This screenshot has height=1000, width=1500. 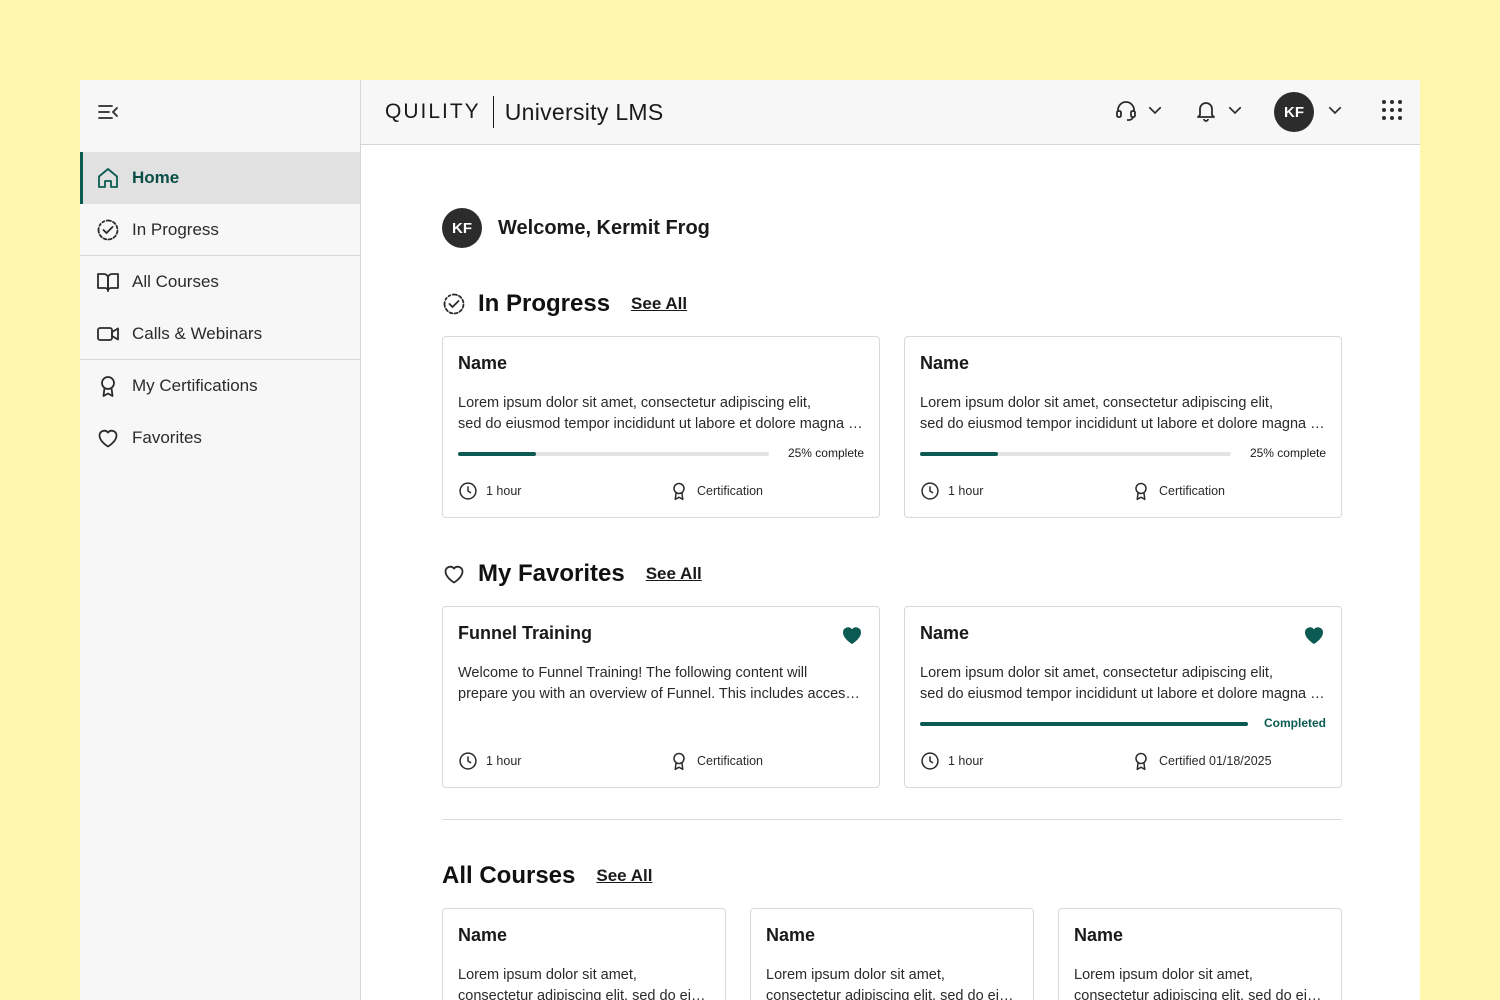 I want to click on sidebar-item-in-progress: In Progress, so click(x=220, y=230).